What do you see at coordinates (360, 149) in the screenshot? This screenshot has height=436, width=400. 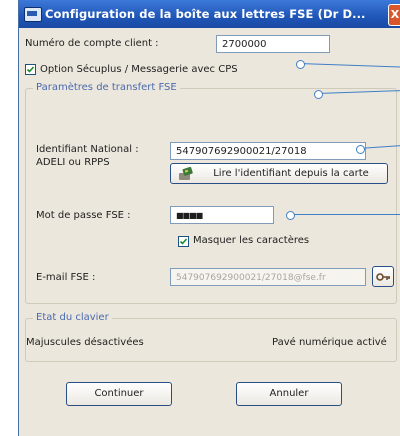 I see `callout-dot-identifier` at bounding box center [360, 149].